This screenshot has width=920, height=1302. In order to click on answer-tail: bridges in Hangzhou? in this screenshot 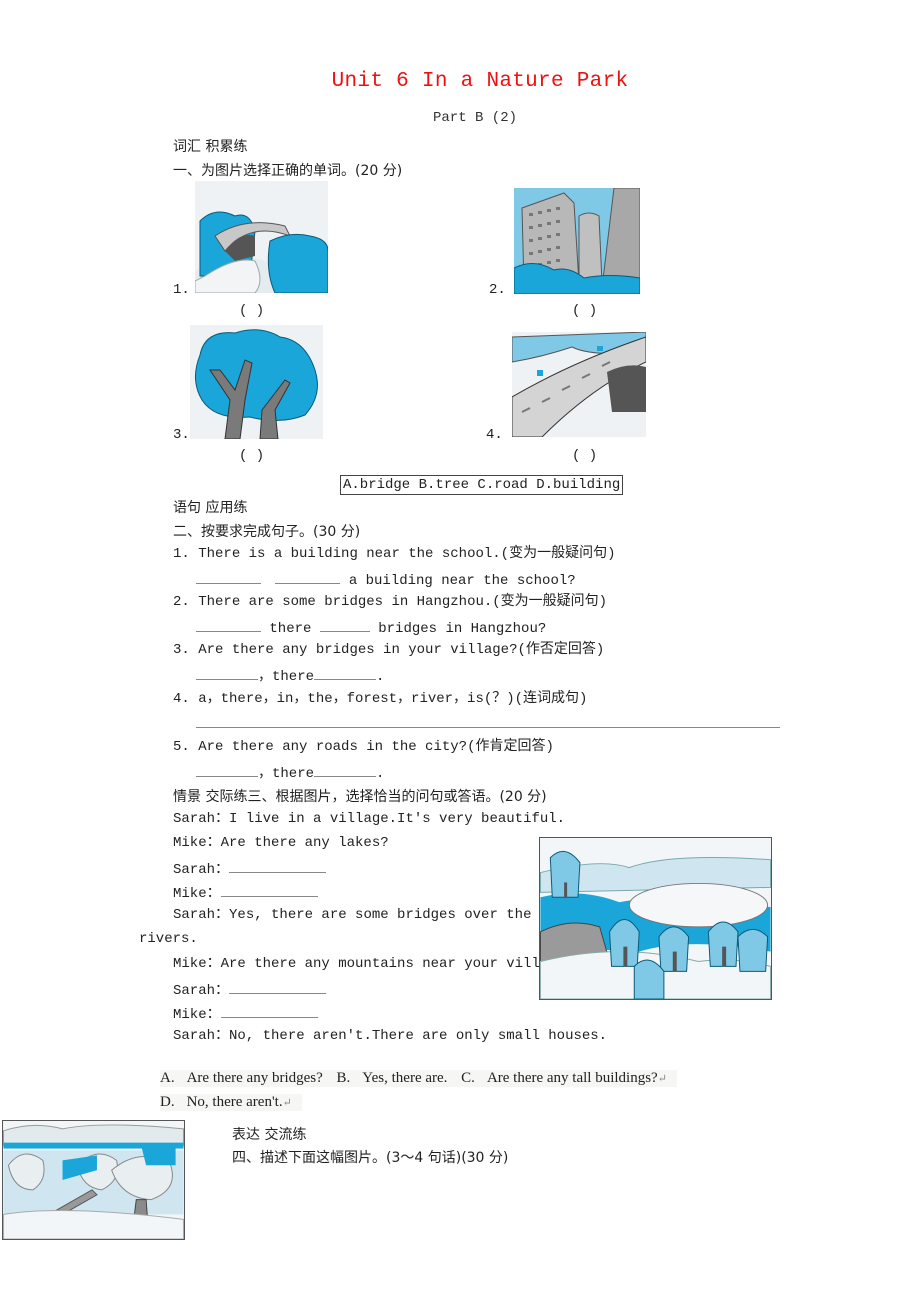, I will do `click(462, 629)`.